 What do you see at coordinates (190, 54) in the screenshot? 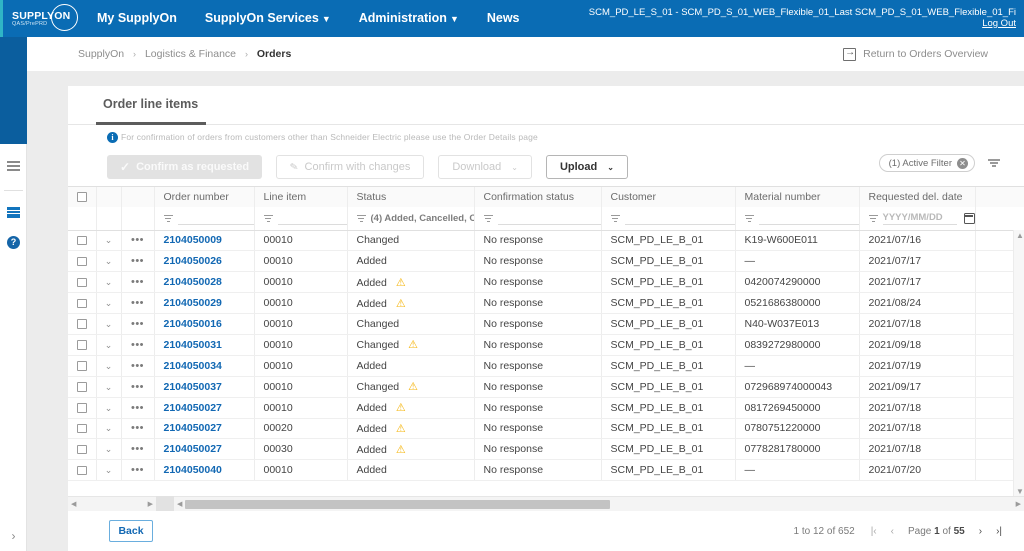
I see `breadcrumb-item-logistics-finance: Logistics & Finance` at bounding box center [190, 54].